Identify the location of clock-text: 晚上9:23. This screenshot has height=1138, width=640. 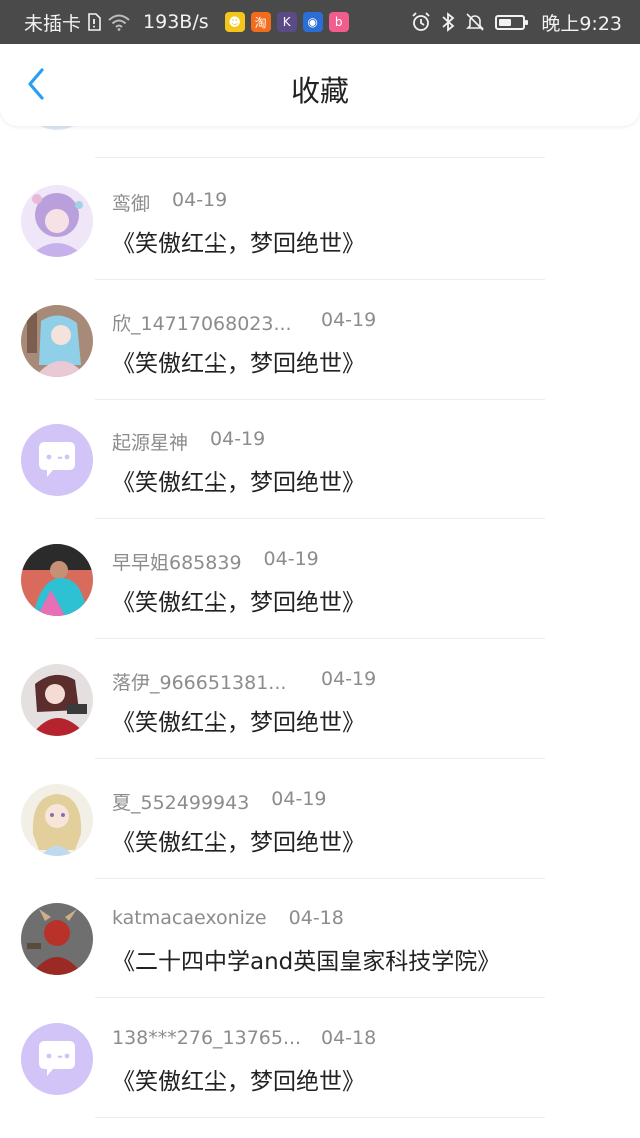
(581, 23).